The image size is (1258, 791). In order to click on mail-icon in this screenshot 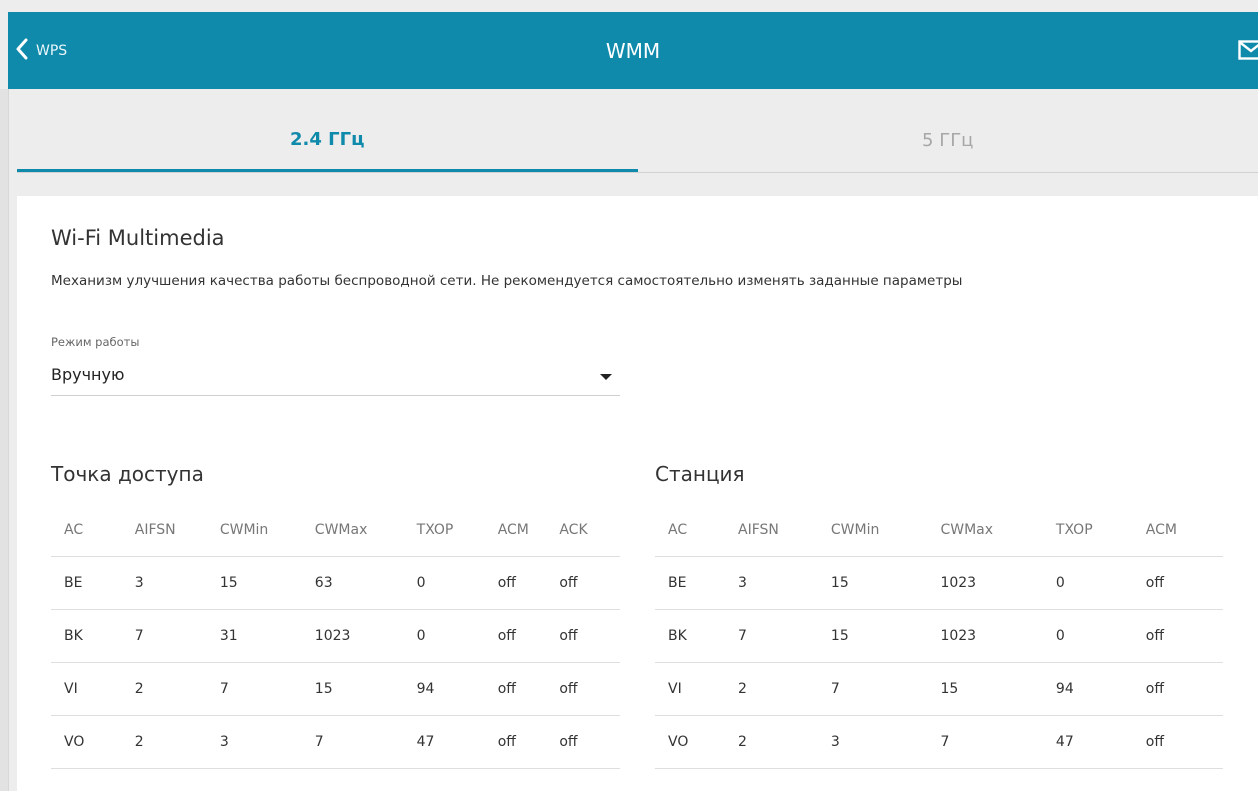, I will do `click(1248, 50)`.